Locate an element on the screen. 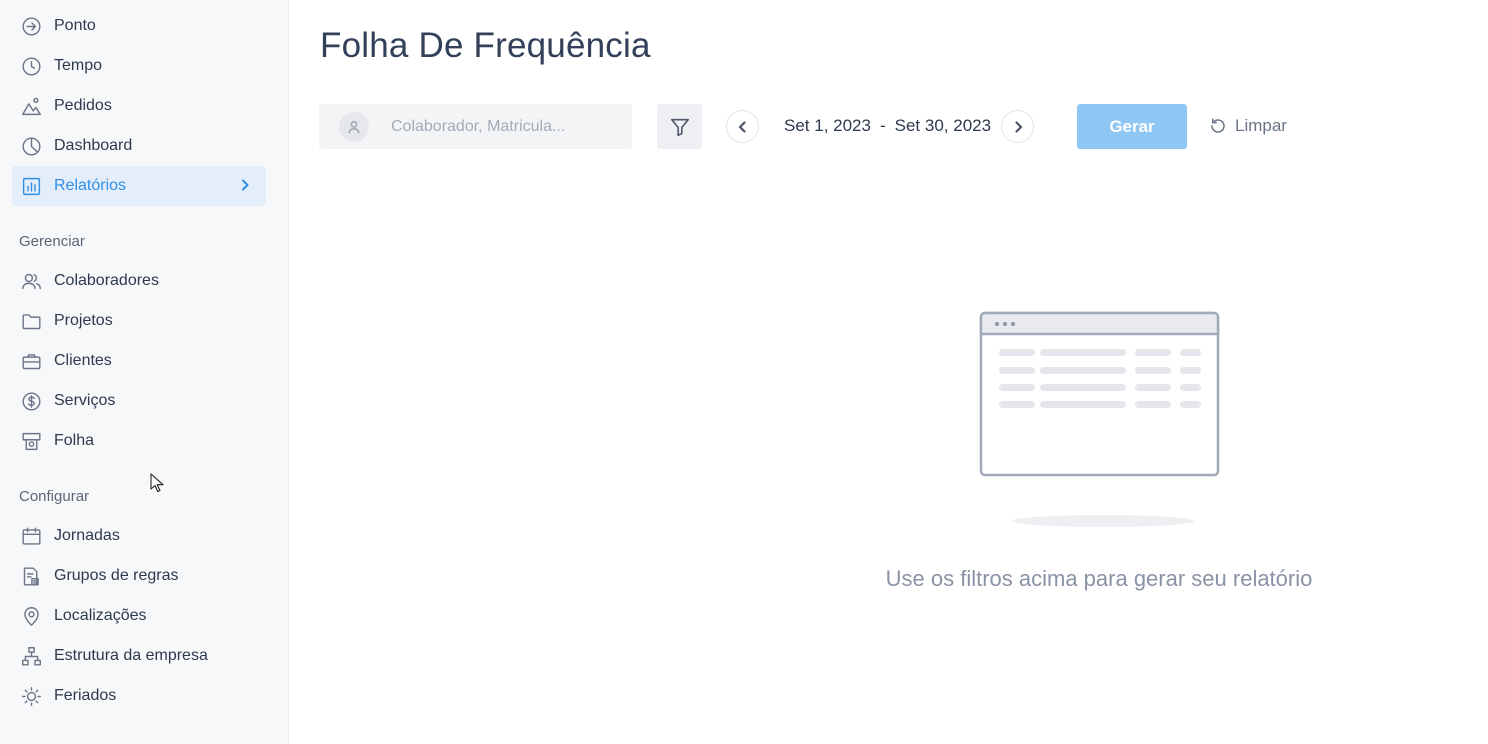 The width and height of the screenshot is (1488, 744). sidebar-item-label: Tempo is located at coordinates (78, 65).